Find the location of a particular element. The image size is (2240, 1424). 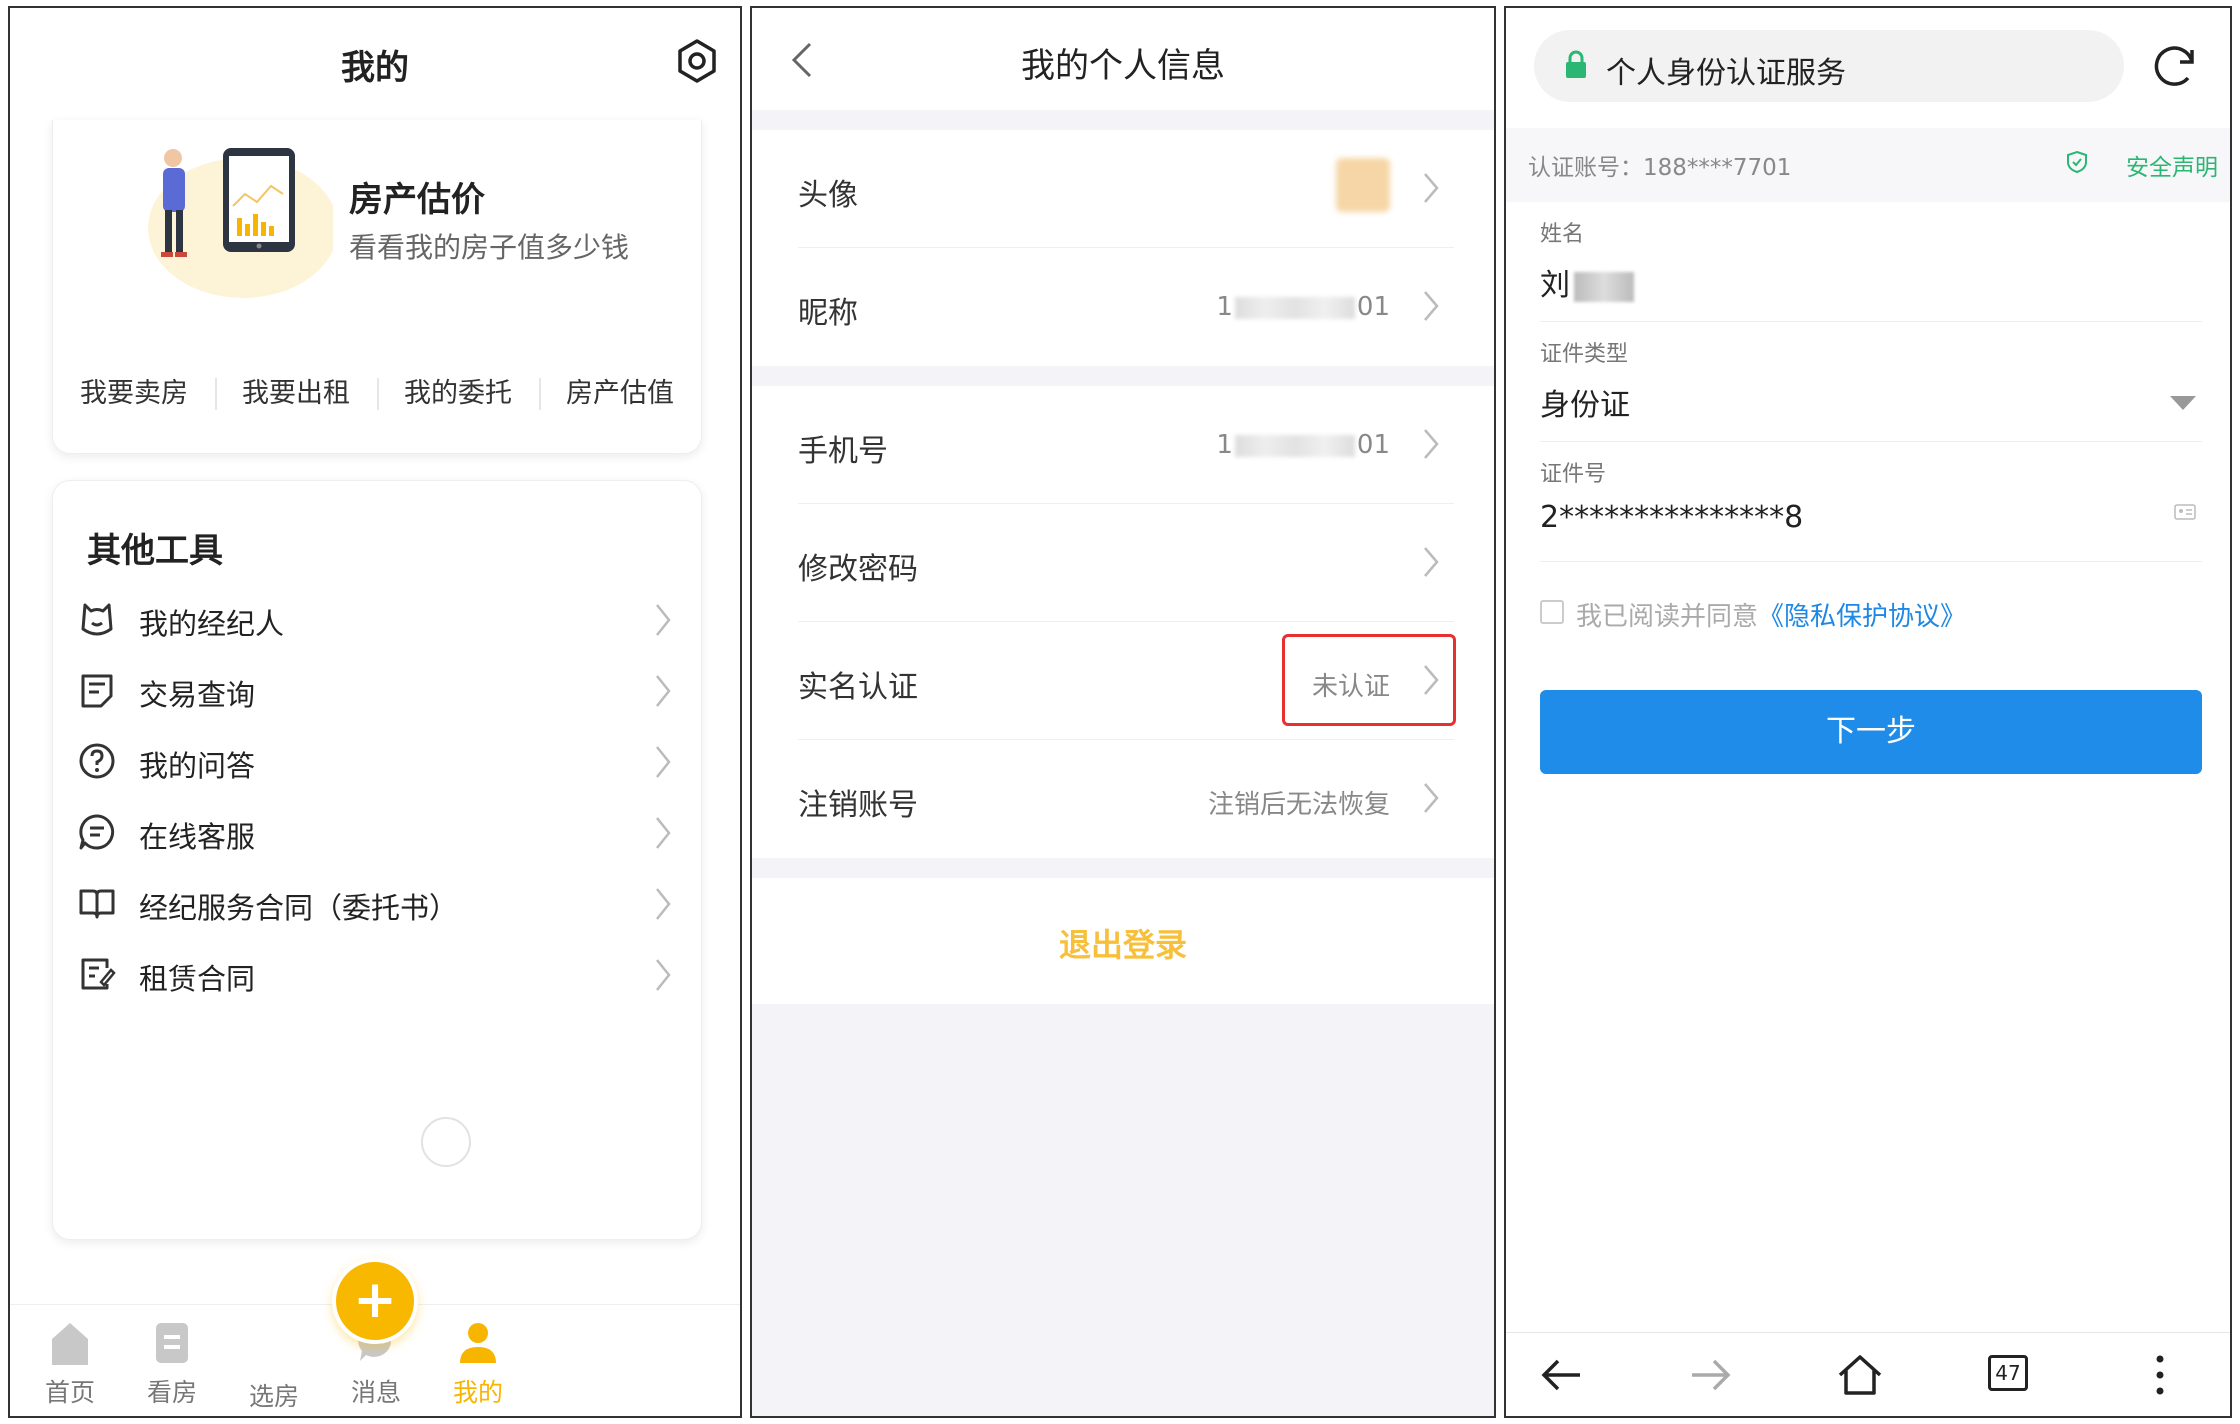

transaction-icon is located at coordinates (97, 691).